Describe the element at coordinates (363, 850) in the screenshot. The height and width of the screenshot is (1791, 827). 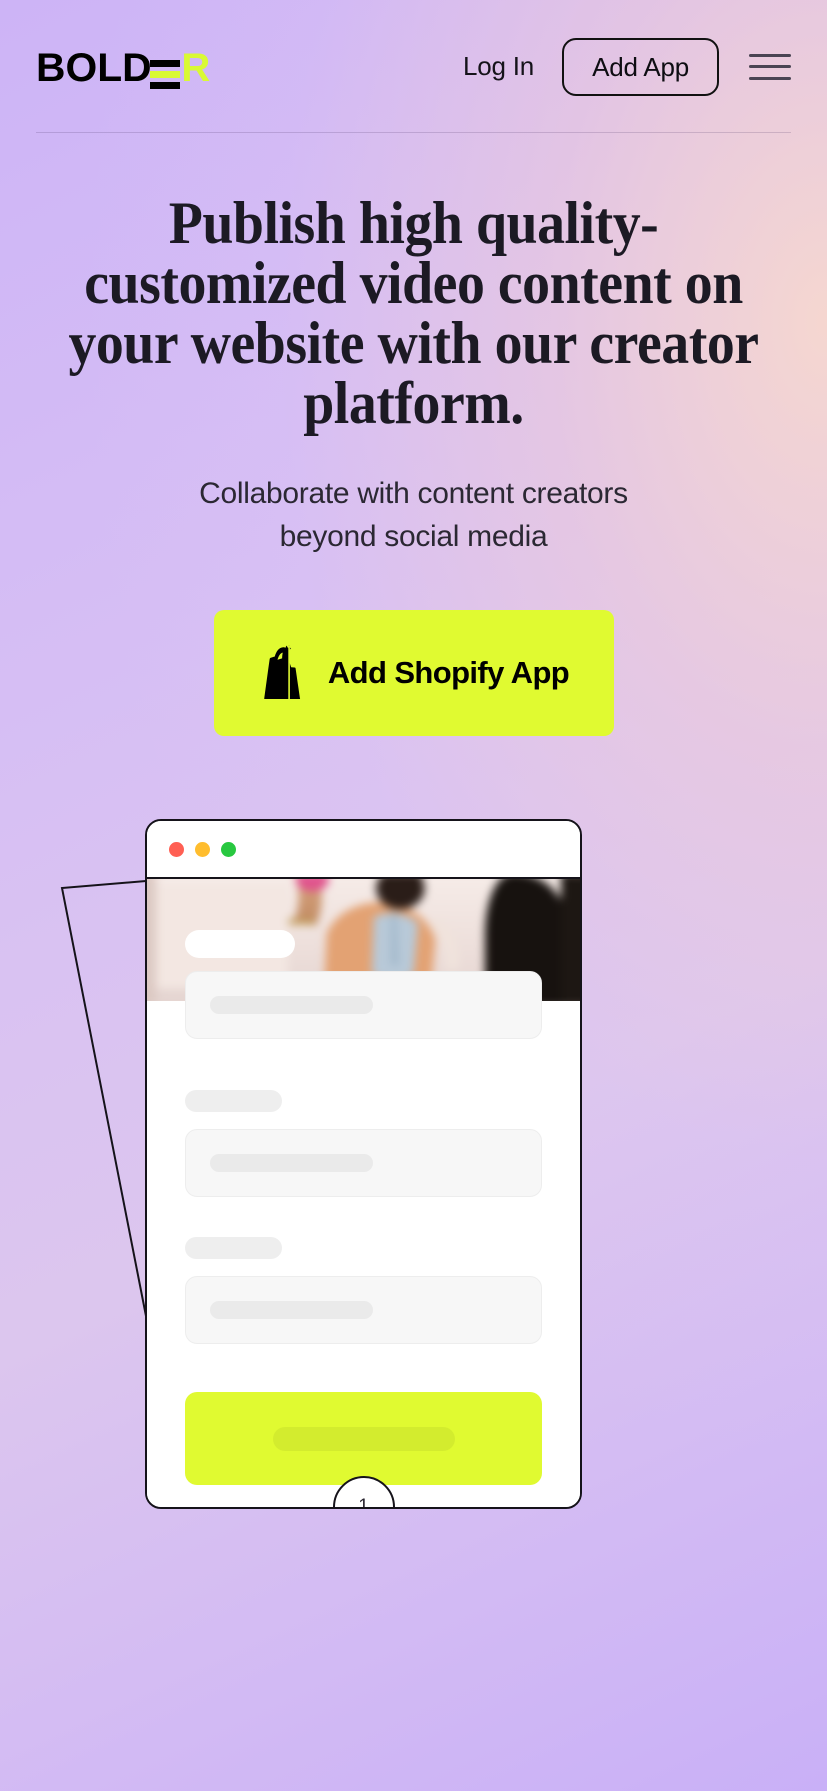
I see `browser-title-bar` at that location.